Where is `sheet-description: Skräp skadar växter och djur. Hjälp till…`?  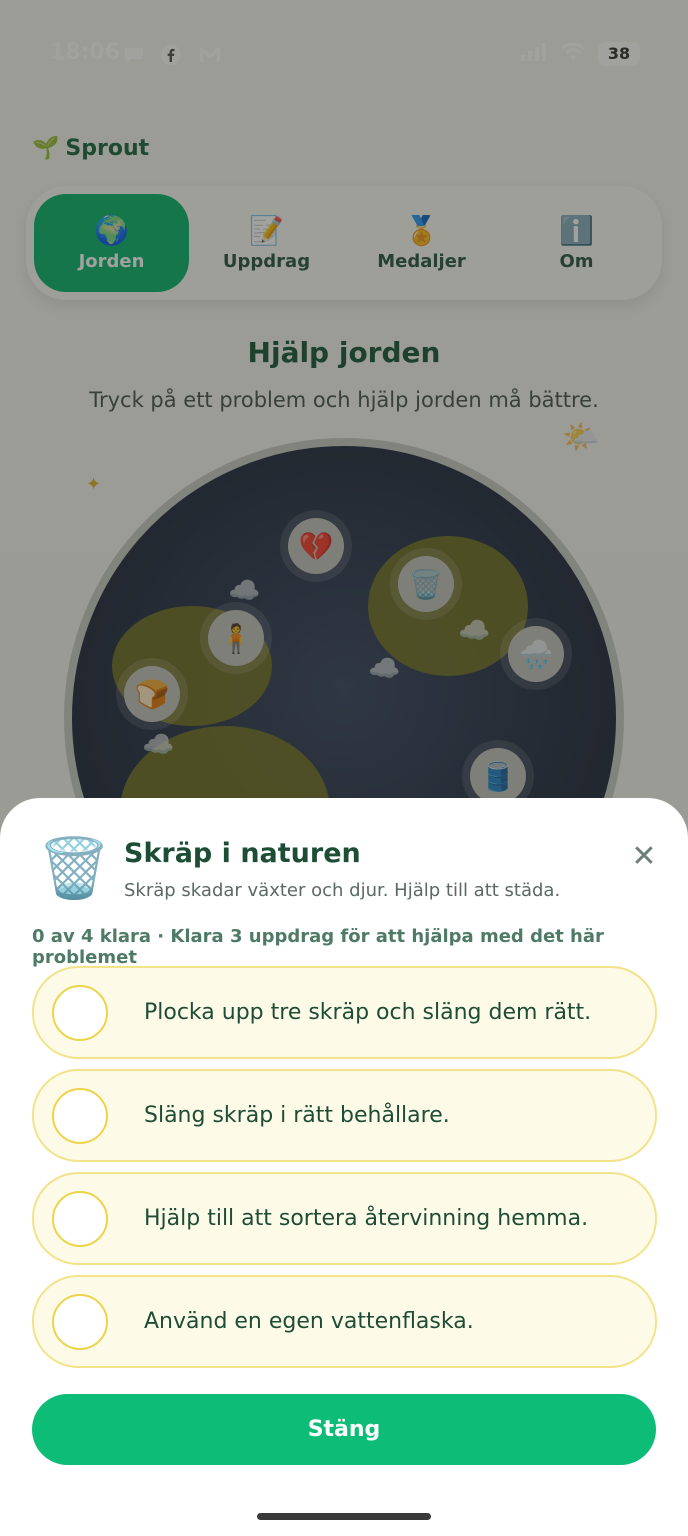
sheet-description: Skräp skadar växter och djur. Hjälp till… is located at coordinates (342, 890).